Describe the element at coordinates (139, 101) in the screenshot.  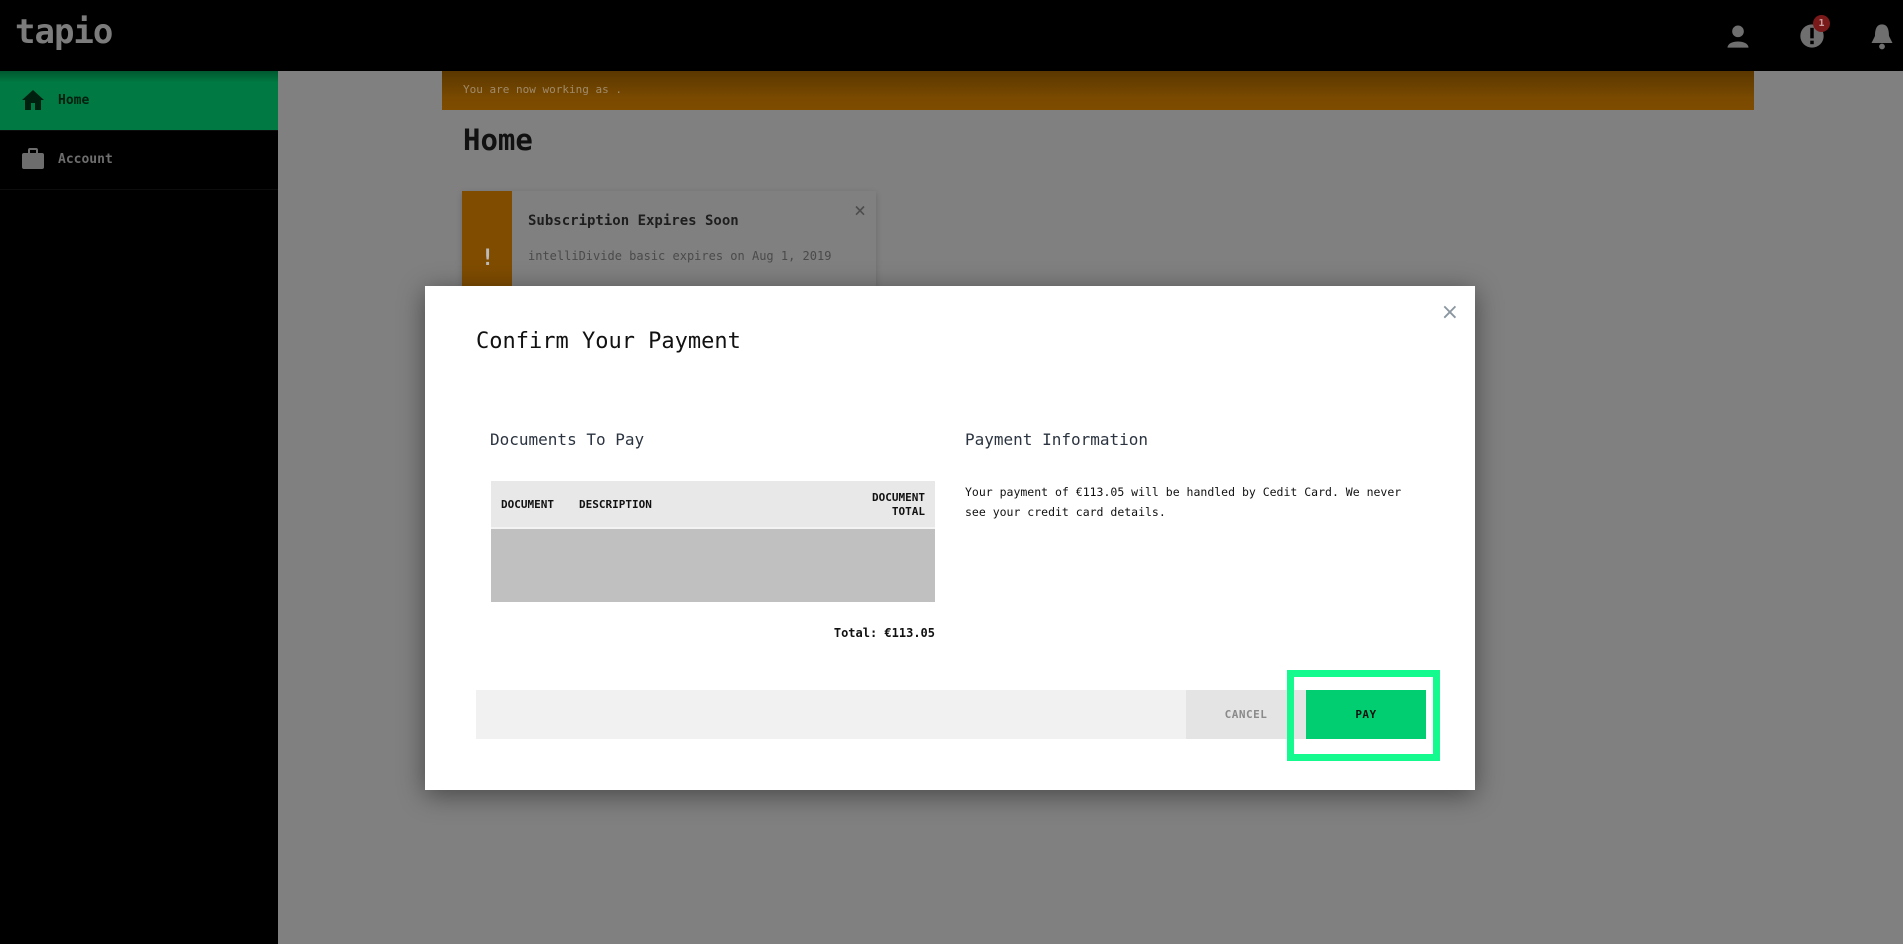
I see `sidebar-item-home: Home` at that location.